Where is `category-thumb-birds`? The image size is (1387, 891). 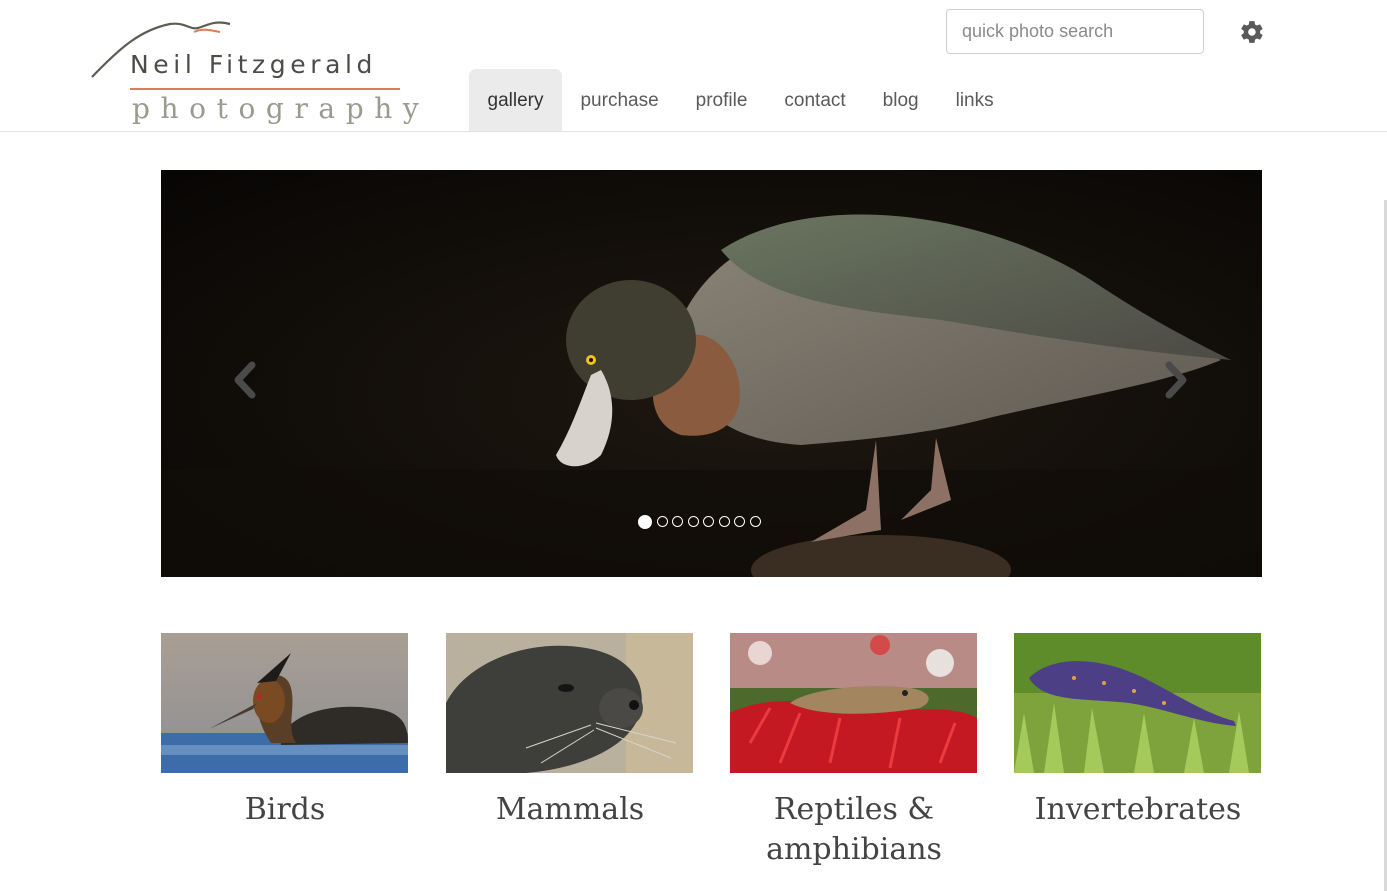
category-thumb-birds is located at coordinates (284, 703).